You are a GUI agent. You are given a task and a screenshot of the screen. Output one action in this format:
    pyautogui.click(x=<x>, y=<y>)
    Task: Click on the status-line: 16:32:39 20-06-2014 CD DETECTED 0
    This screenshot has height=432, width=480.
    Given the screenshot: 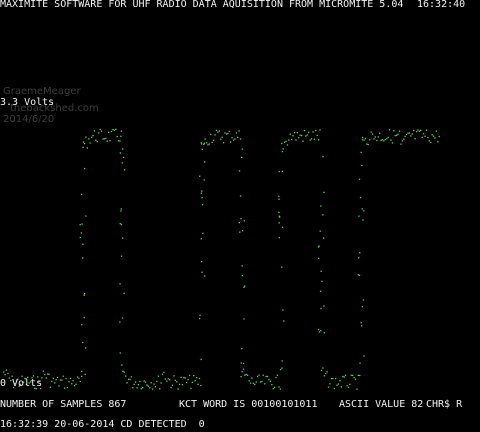 What is the action you would take?
    pyautogui.click(x=102, y=424)
    